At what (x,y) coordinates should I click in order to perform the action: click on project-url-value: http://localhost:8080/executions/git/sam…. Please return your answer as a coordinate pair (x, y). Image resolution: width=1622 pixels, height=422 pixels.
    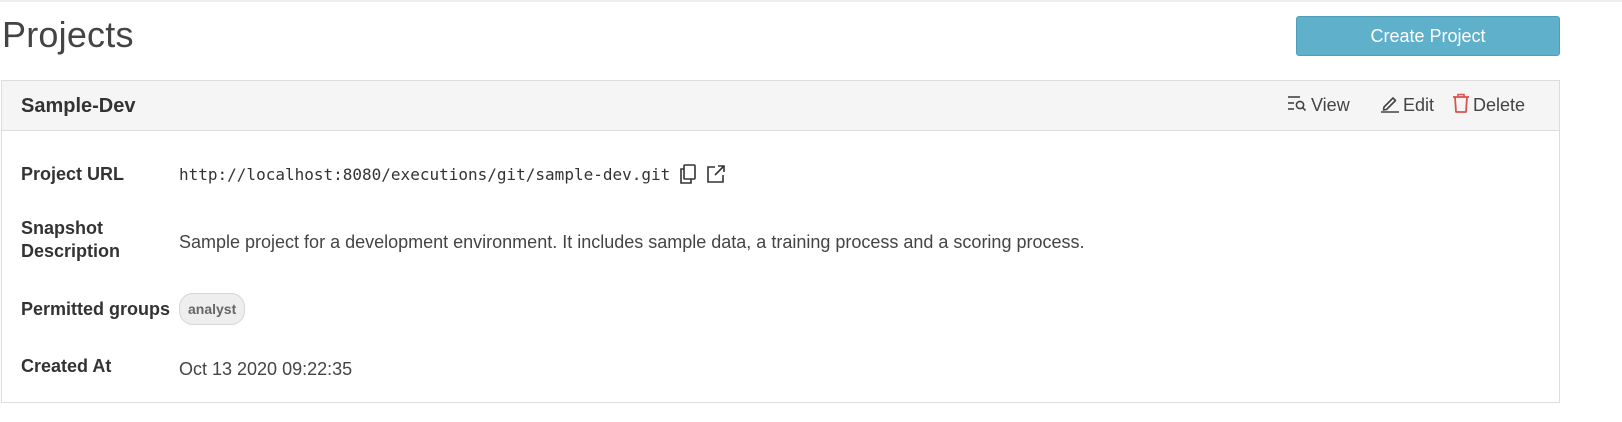
    Looking at the image, I should click on (452, 174).